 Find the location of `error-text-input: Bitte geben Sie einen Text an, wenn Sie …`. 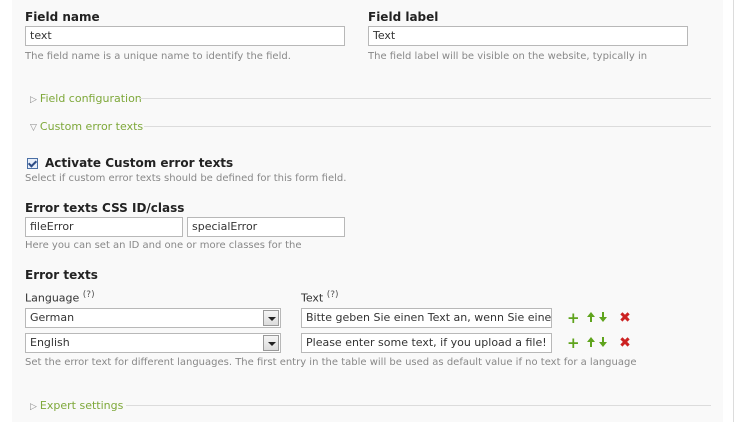

error-text-input: Bitte geben Sie einen Text an, wenn Sie … is located at coordinates (426, 318).